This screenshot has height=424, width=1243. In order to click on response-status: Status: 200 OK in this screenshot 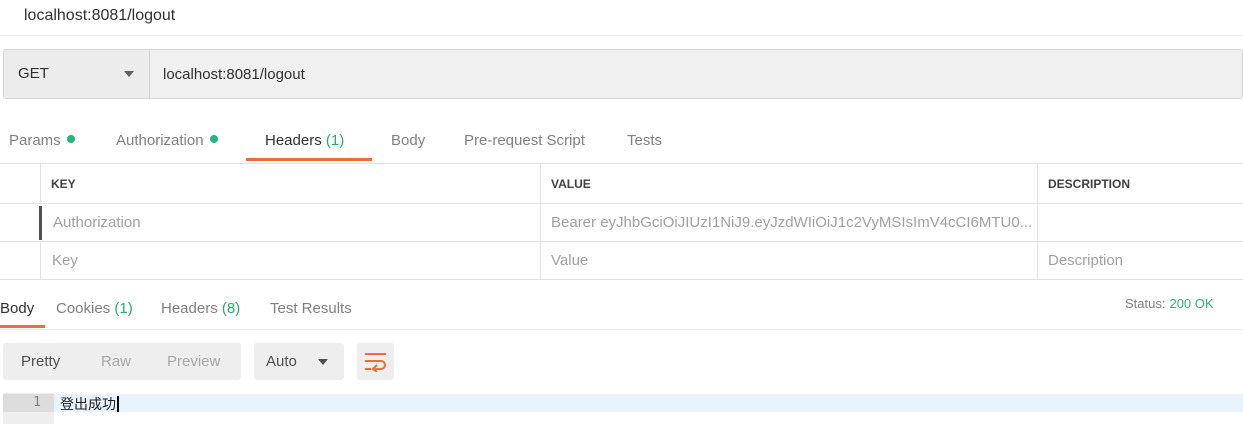, I will do `click(1169, 303)`.